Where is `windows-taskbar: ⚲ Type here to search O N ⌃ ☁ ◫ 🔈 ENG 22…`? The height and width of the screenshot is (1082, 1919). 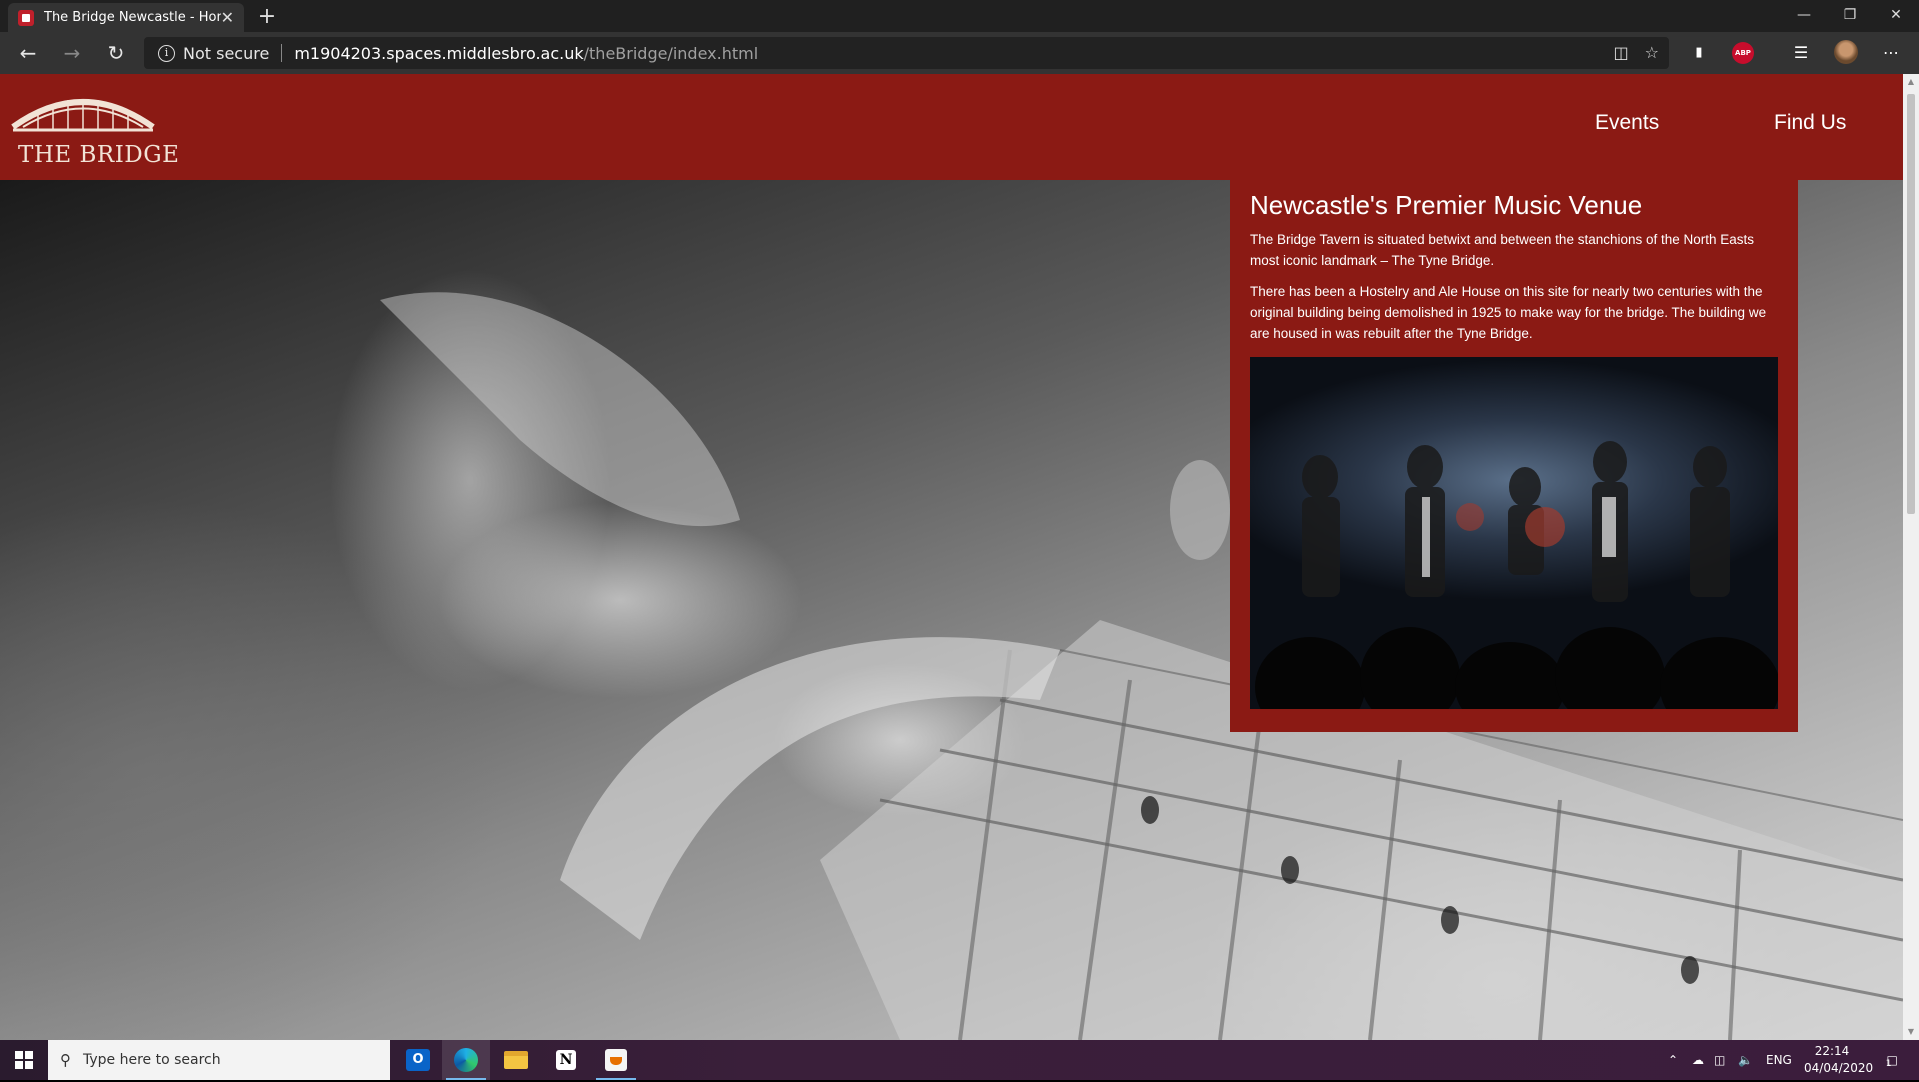 windows-taskbar: ⚲ Type here to search O N ⌃ ☁ ◫ 🔈 ENG 22… is located at coordinates (959, 1060).